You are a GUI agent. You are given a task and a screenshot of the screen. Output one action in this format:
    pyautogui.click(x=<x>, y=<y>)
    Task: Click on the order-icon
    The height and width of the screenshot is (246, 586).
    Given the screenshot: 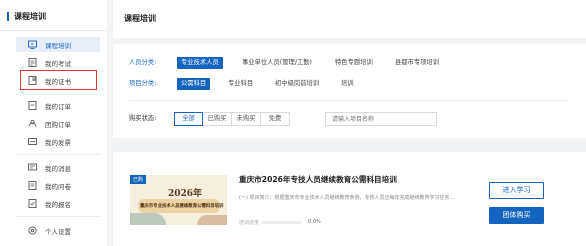 What is the action you would take?
    pyautogui.click(x=32, y=105)
    